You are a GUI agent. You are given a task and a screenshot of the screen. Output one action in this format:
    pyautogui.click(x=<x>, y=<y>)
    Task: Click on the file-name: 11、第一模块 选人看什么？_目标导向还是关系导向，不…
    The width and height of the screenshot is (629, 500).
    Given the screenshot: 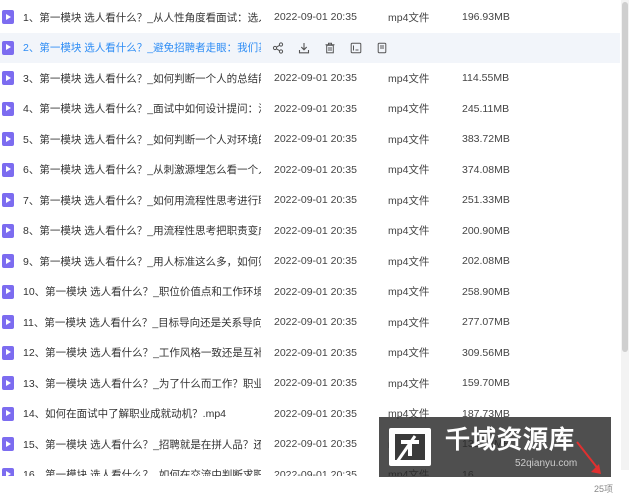 What is the action you would take?
    pyautogui.click(x=142, y=322)
    